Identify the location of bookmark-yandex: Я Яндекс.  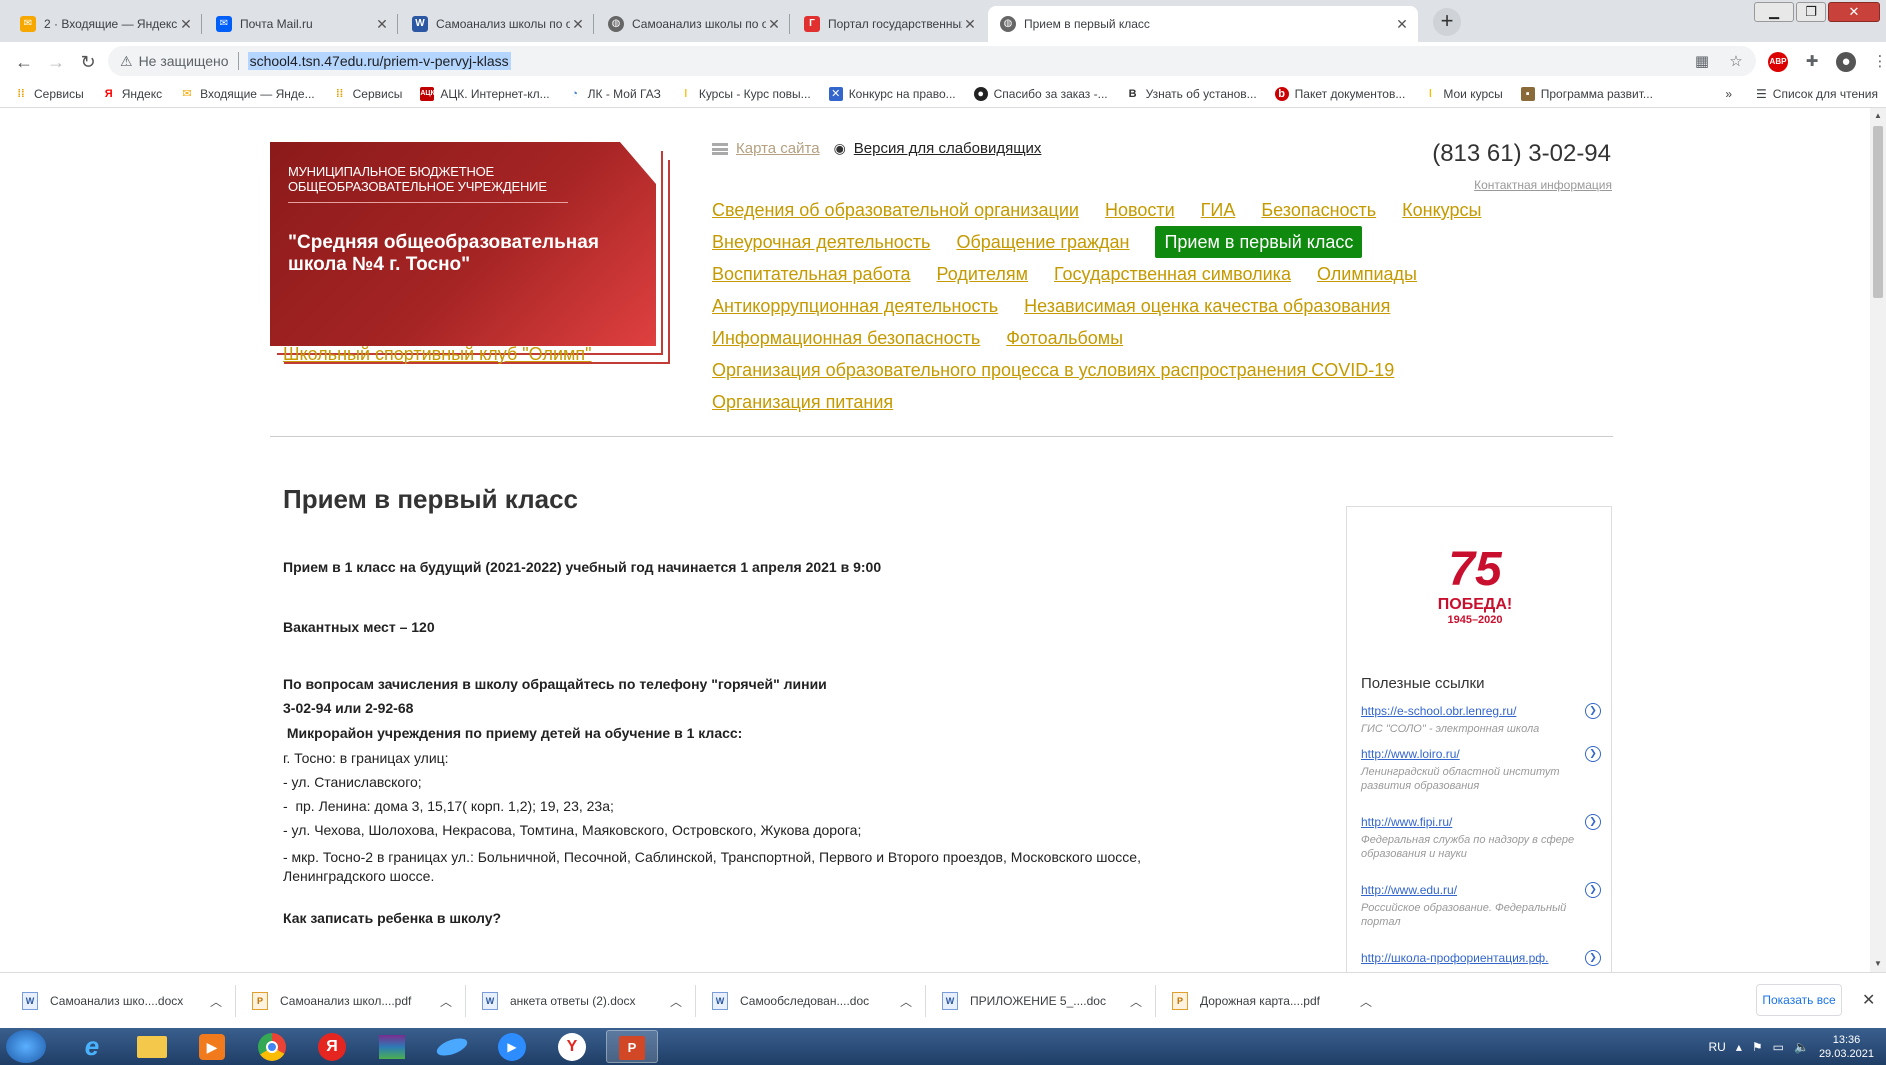
(132, 94).